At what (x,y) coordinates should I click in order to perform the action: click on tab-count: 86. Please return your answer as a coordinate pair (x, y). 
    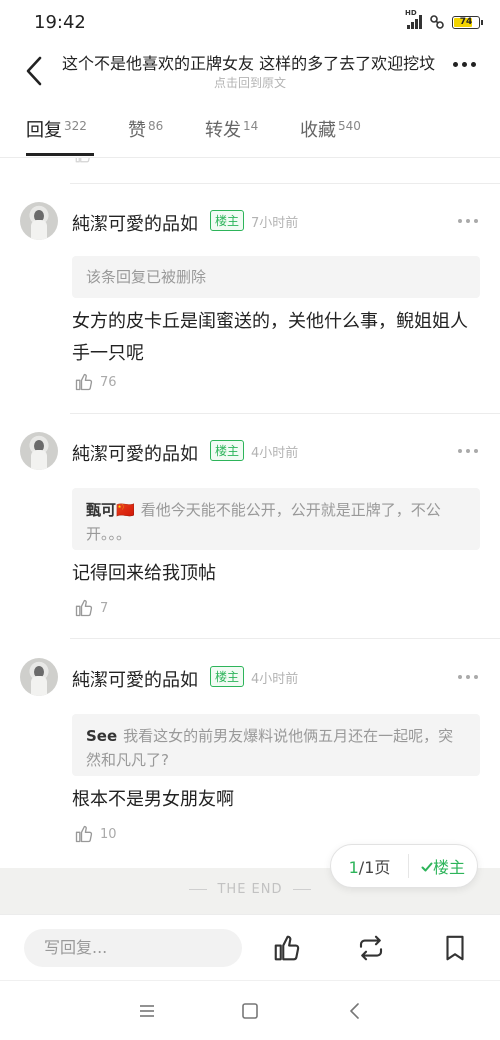
    Looking at the image, I should click on (156, 126).